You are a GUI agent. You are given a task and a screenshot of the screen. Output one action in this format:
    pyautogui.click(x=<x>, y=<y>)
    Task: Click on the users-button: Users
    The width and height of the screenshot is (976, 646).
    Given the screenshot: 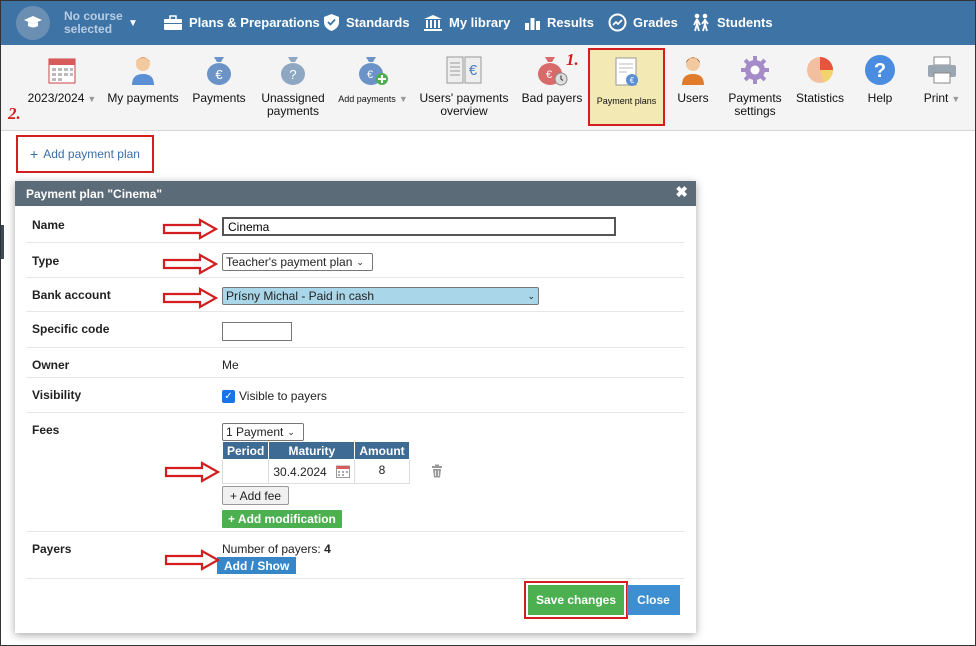 What is the action you would take?
    pyautogui.click(x=693, y=79)
    